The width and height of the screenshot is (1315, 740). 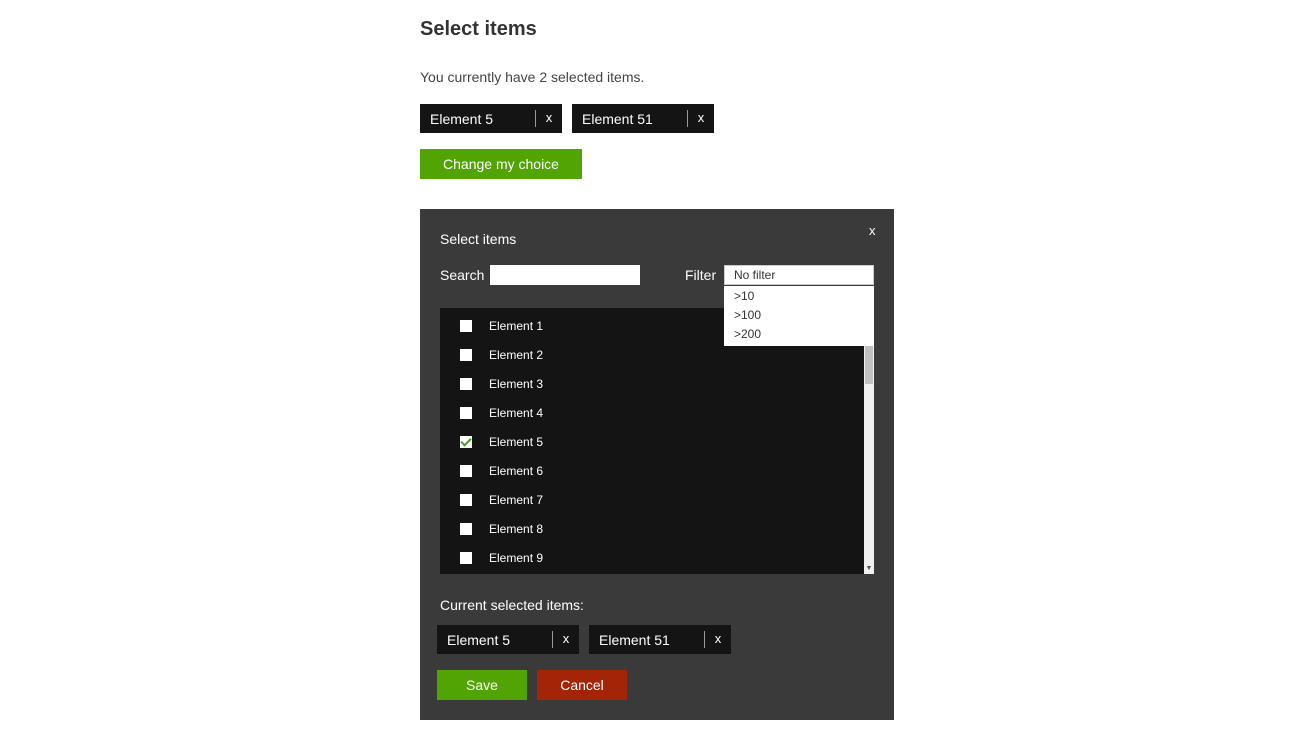 What do you see at coordinates (516, 413) in the screenshot?
I see `item-label: Element 4` at bounding box center [516, 413].